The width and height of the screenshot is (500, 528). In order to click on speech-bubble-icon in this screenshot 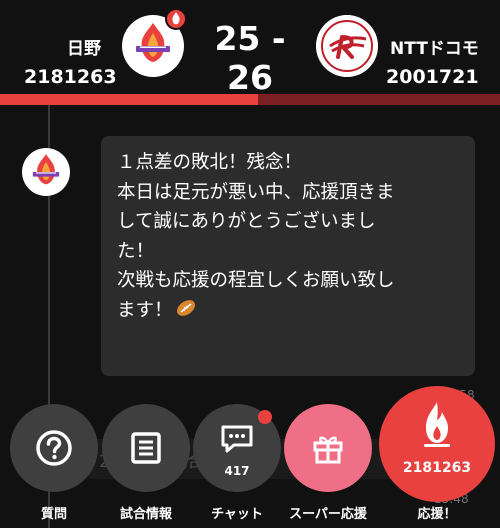, I will do `click(237, 439)`.